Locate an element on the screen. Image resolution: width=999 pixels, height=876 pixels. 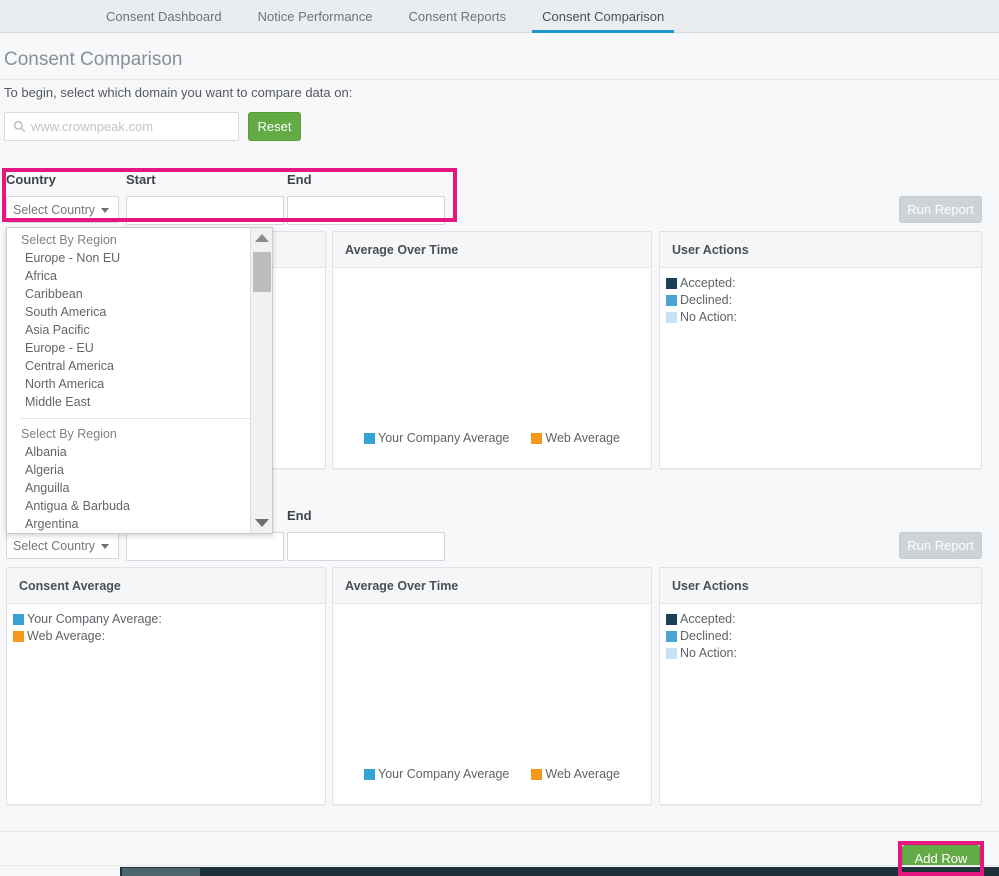
dropdown-item-region: Africa is located at coordinates (129, 277).